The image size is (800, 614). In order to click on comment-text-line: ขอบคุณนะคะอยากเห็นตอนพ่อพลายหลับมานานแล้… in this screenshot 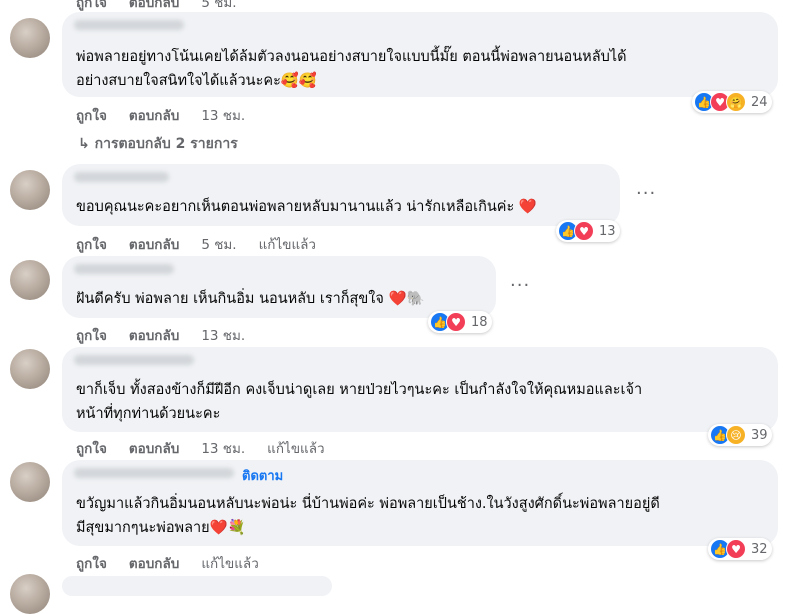, I will do `click(306, 207)`.